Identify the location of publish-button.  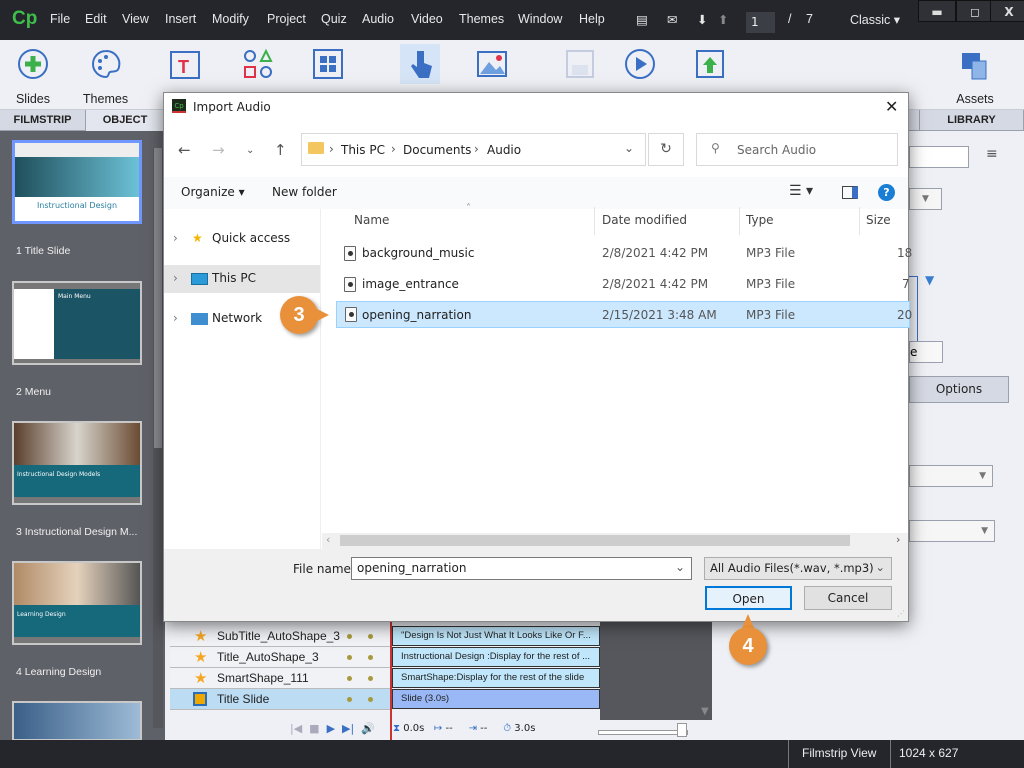
(710, 68).